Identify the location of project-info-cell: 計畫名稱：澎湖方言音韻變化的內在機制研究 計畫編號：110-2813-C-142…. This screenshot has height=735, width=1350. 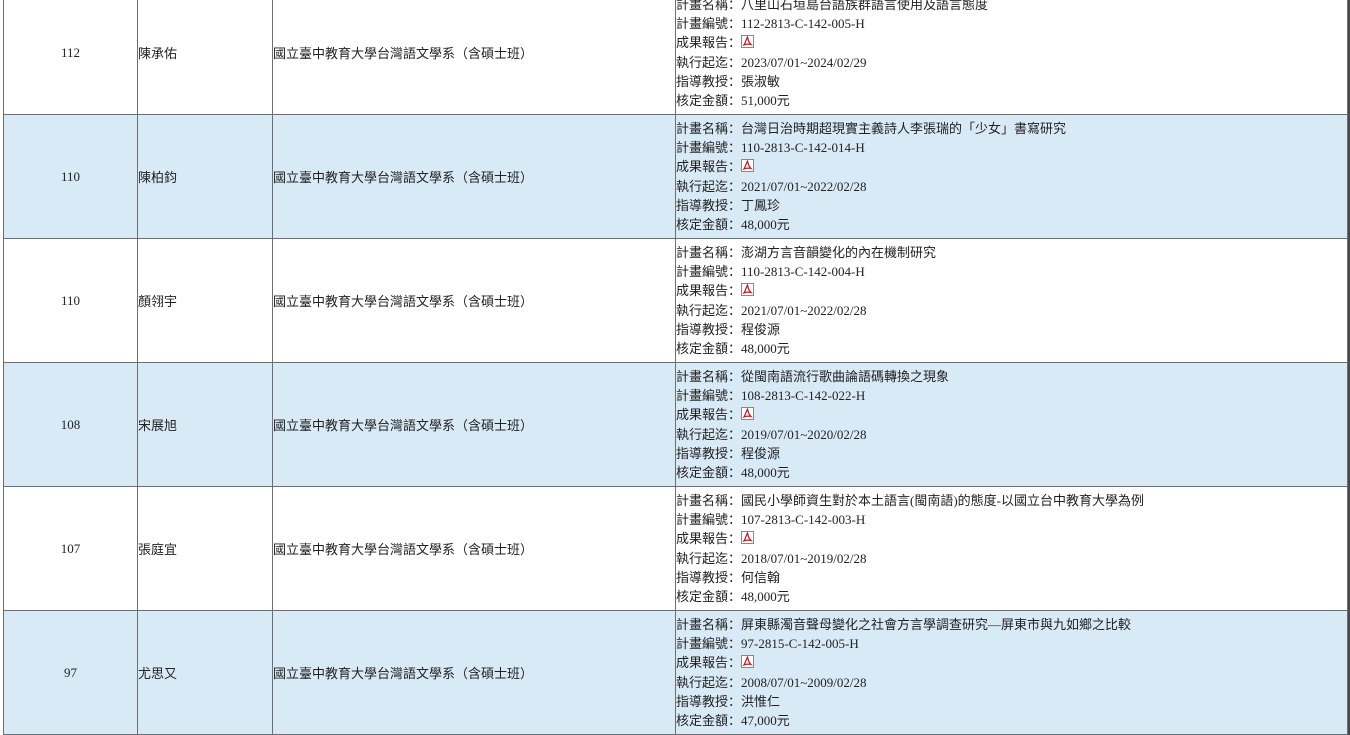
(1011, 300).